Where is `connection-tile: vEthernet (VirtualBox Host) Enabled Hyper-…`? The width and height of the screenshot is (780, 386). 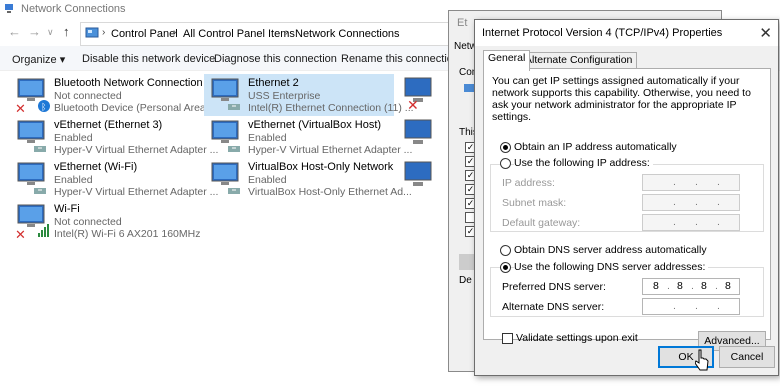 connection-tile: vEthernet (VirtualBox Host) Enabled Hyper-… is located at coordinates (308, 137).